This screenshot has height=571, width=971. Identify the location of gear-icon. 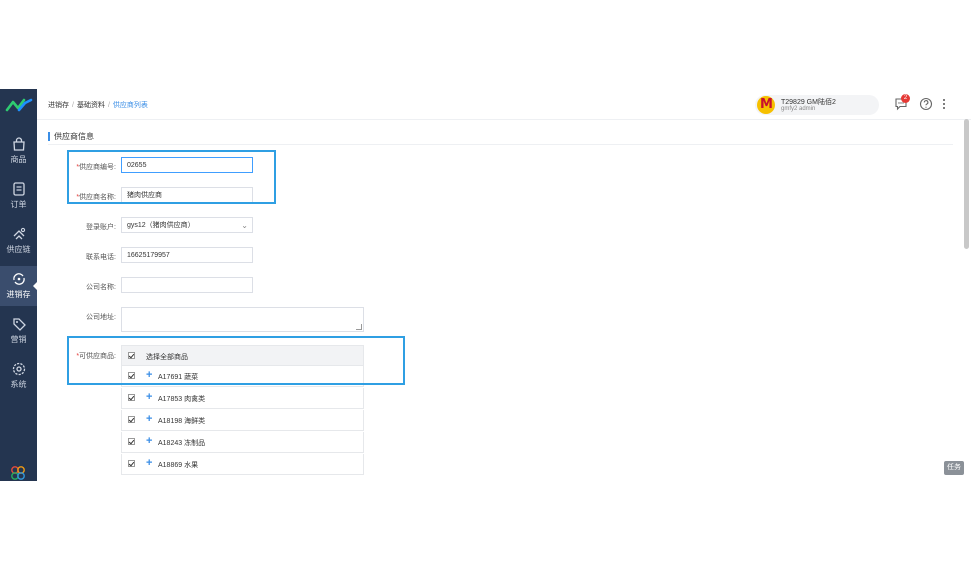
(18, 369).